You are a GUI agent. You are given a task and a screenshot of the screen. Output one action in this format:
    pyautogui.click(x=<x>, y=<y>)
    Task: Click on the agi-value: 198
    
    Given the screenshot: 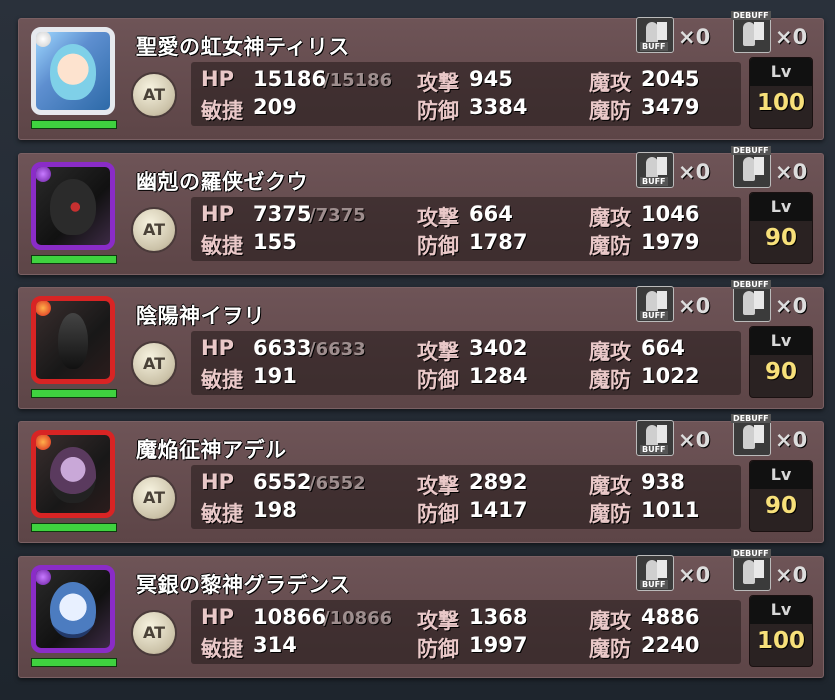 What is the action you would take?
    pyautogui.click(x=275, y=510)
    